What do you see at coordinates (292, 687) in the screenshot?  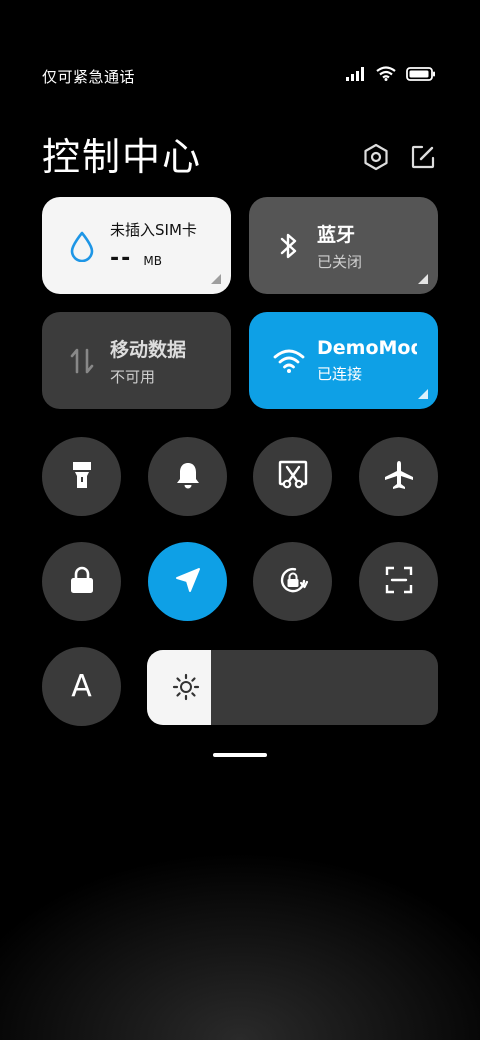 I see `brightness-slider` at bounding box center [292, 687].